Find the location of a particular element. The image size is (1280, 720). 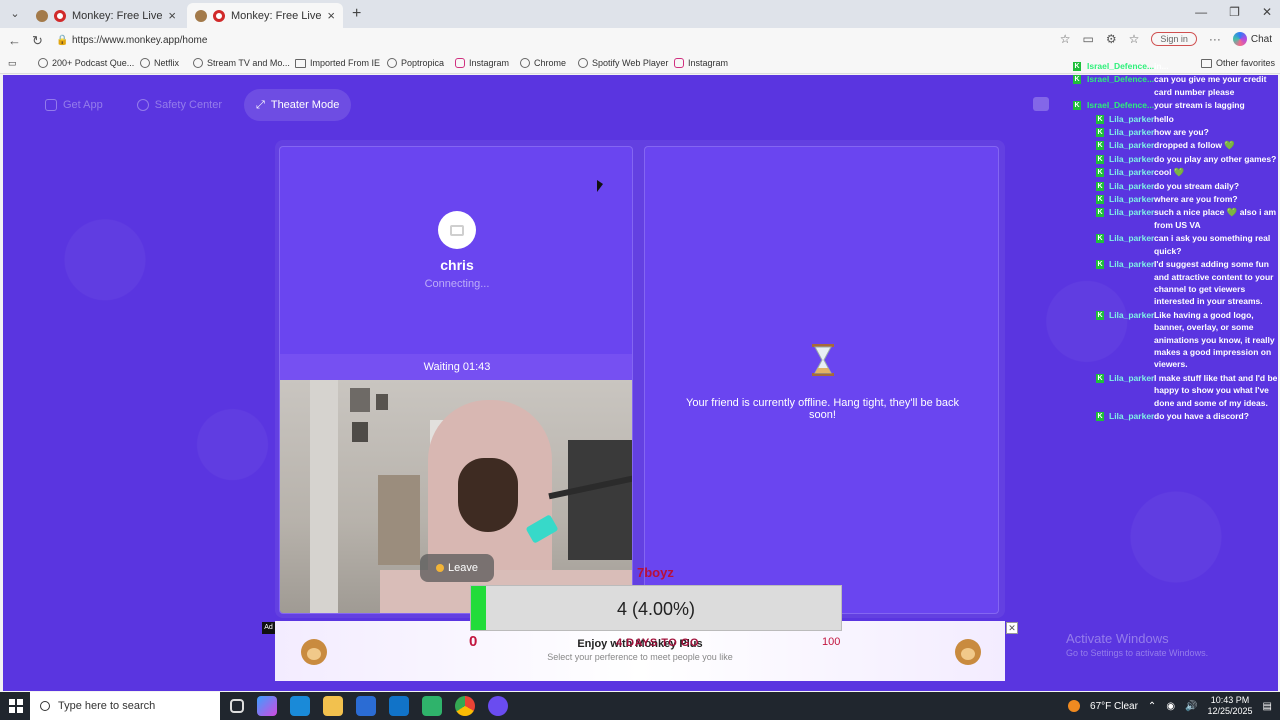

outlook-icon is located at coordinates (399, 706).